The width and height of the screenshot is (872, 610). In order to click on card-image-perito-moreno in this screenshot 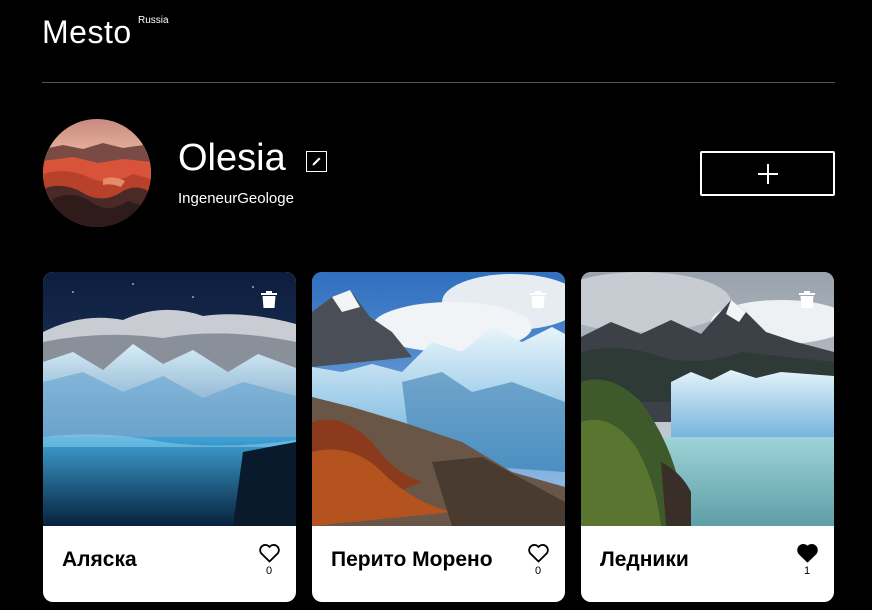, I will do `click(438, 399)`.